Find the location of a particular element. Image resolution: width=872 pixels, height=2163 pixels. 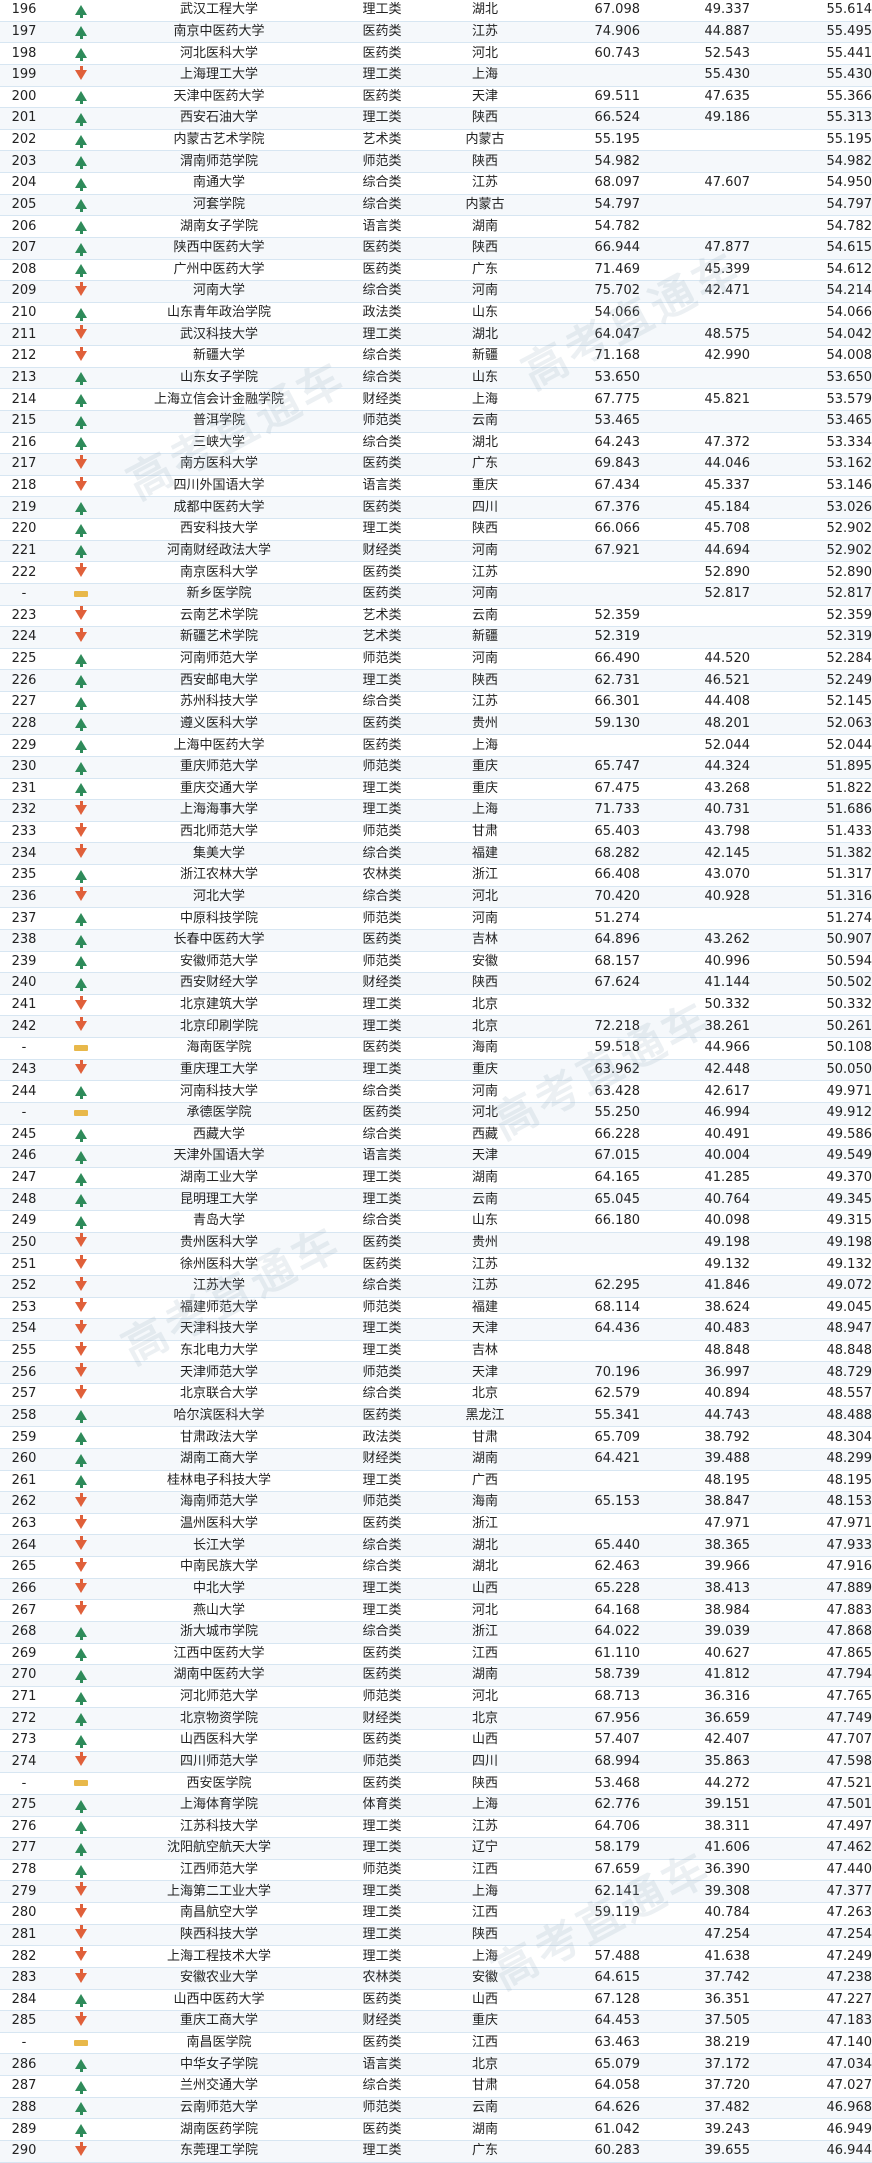

score-b-cell: 39.308 is located at coordinates (695, 1891).